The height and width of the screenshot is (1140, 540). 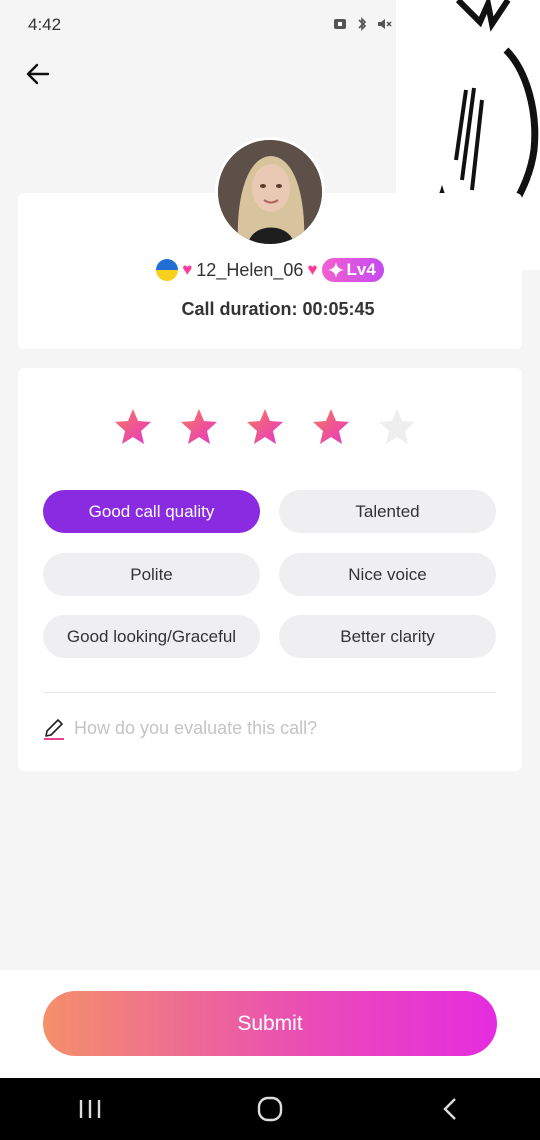 I want to click on status-icons, so click(x=362, y=24).